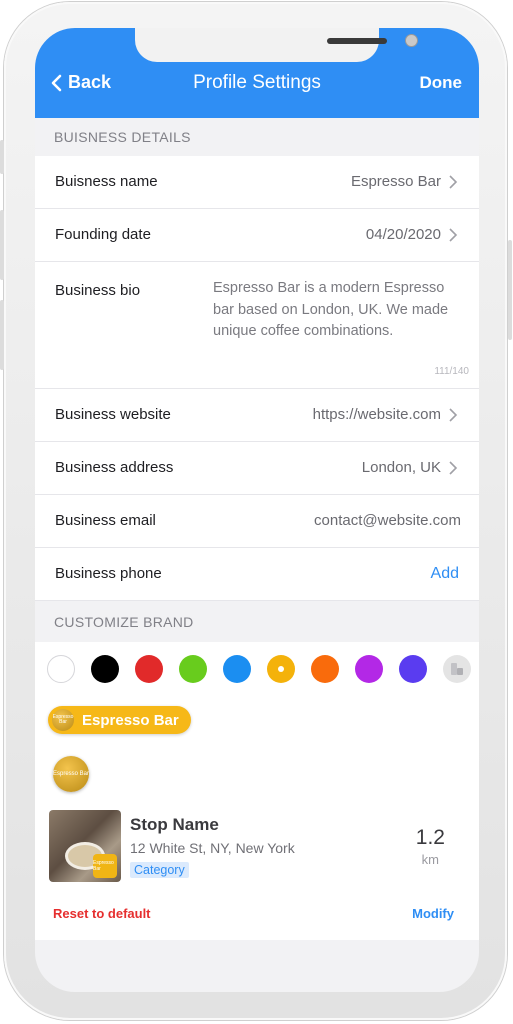 The image size is (513, 1024). I want to click on category-badge: Category, so click(159, 870).